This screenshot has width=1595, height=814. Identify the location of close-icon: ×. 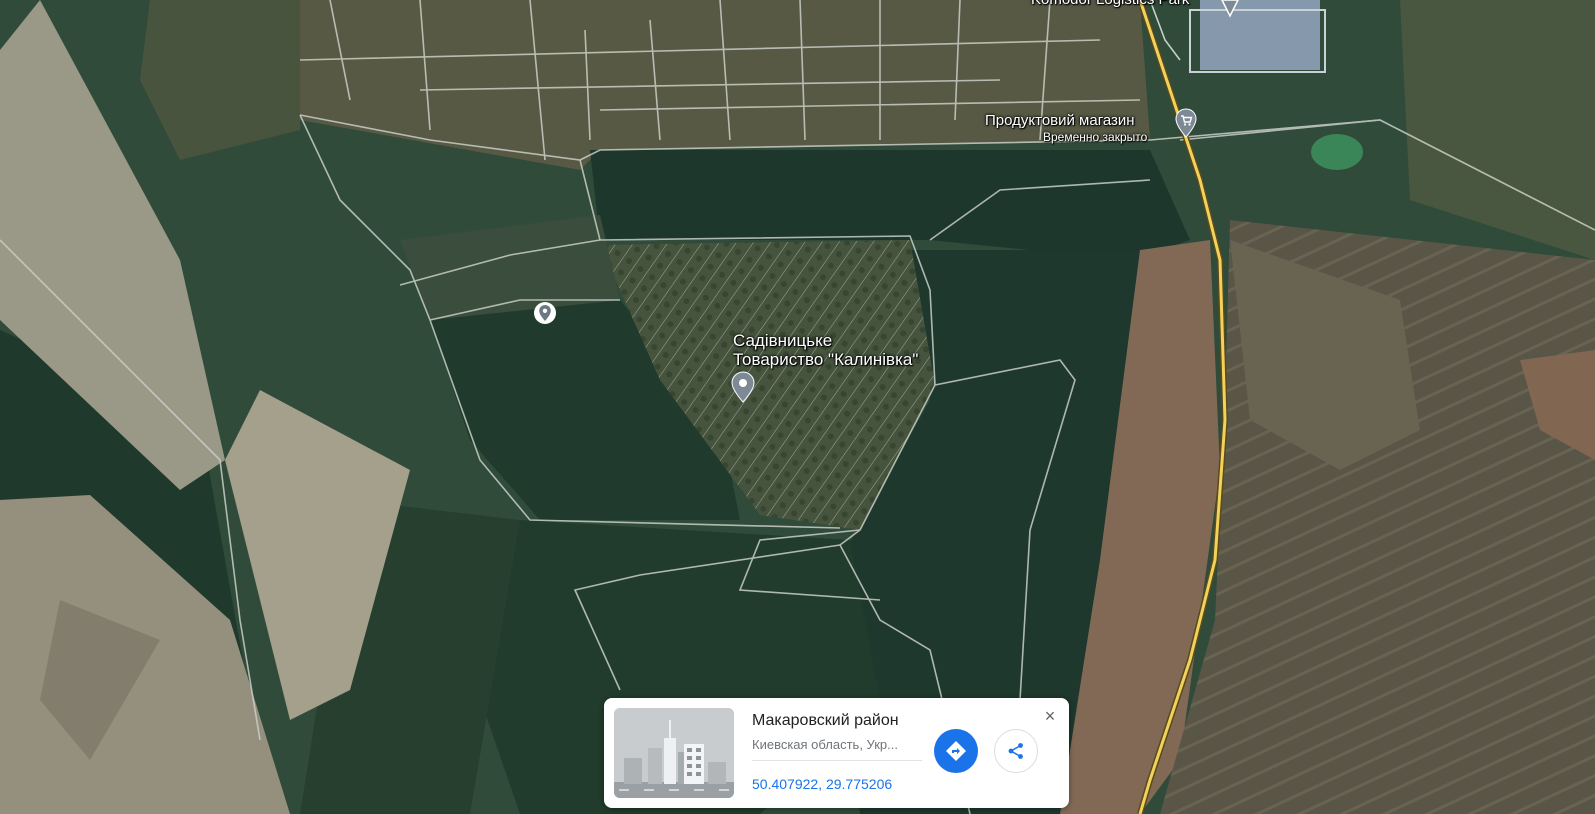
(1050, 716).